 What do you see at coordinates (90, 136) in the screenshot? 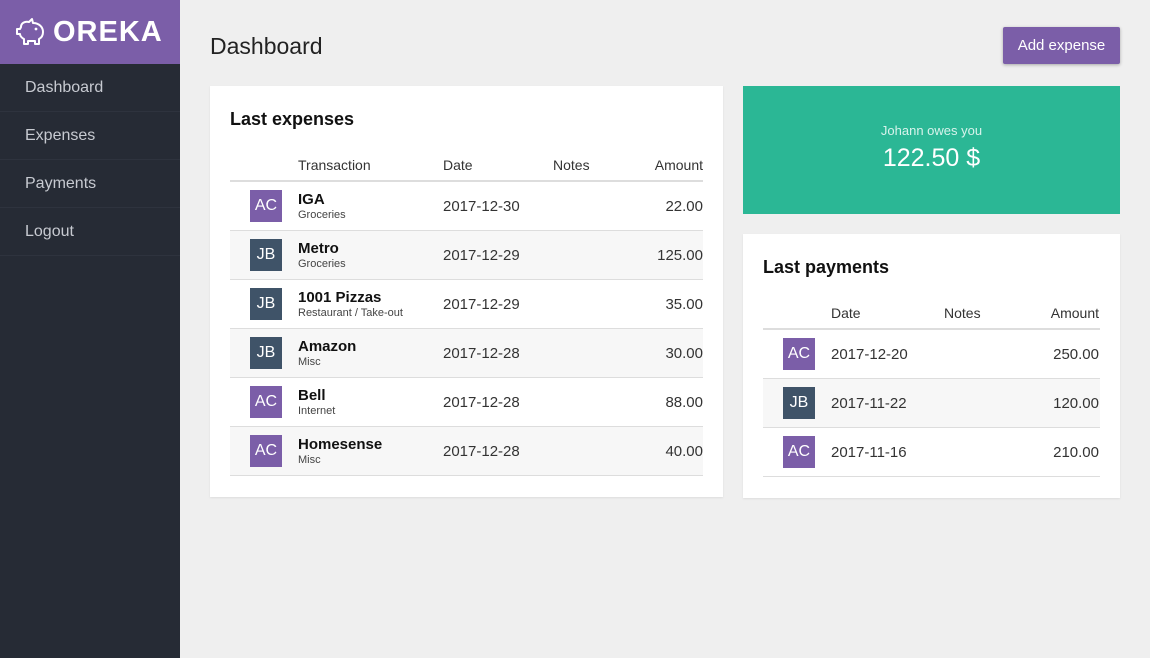
I see `sidebar-item-expenses: Expenses` at bounding box center [90, 136].